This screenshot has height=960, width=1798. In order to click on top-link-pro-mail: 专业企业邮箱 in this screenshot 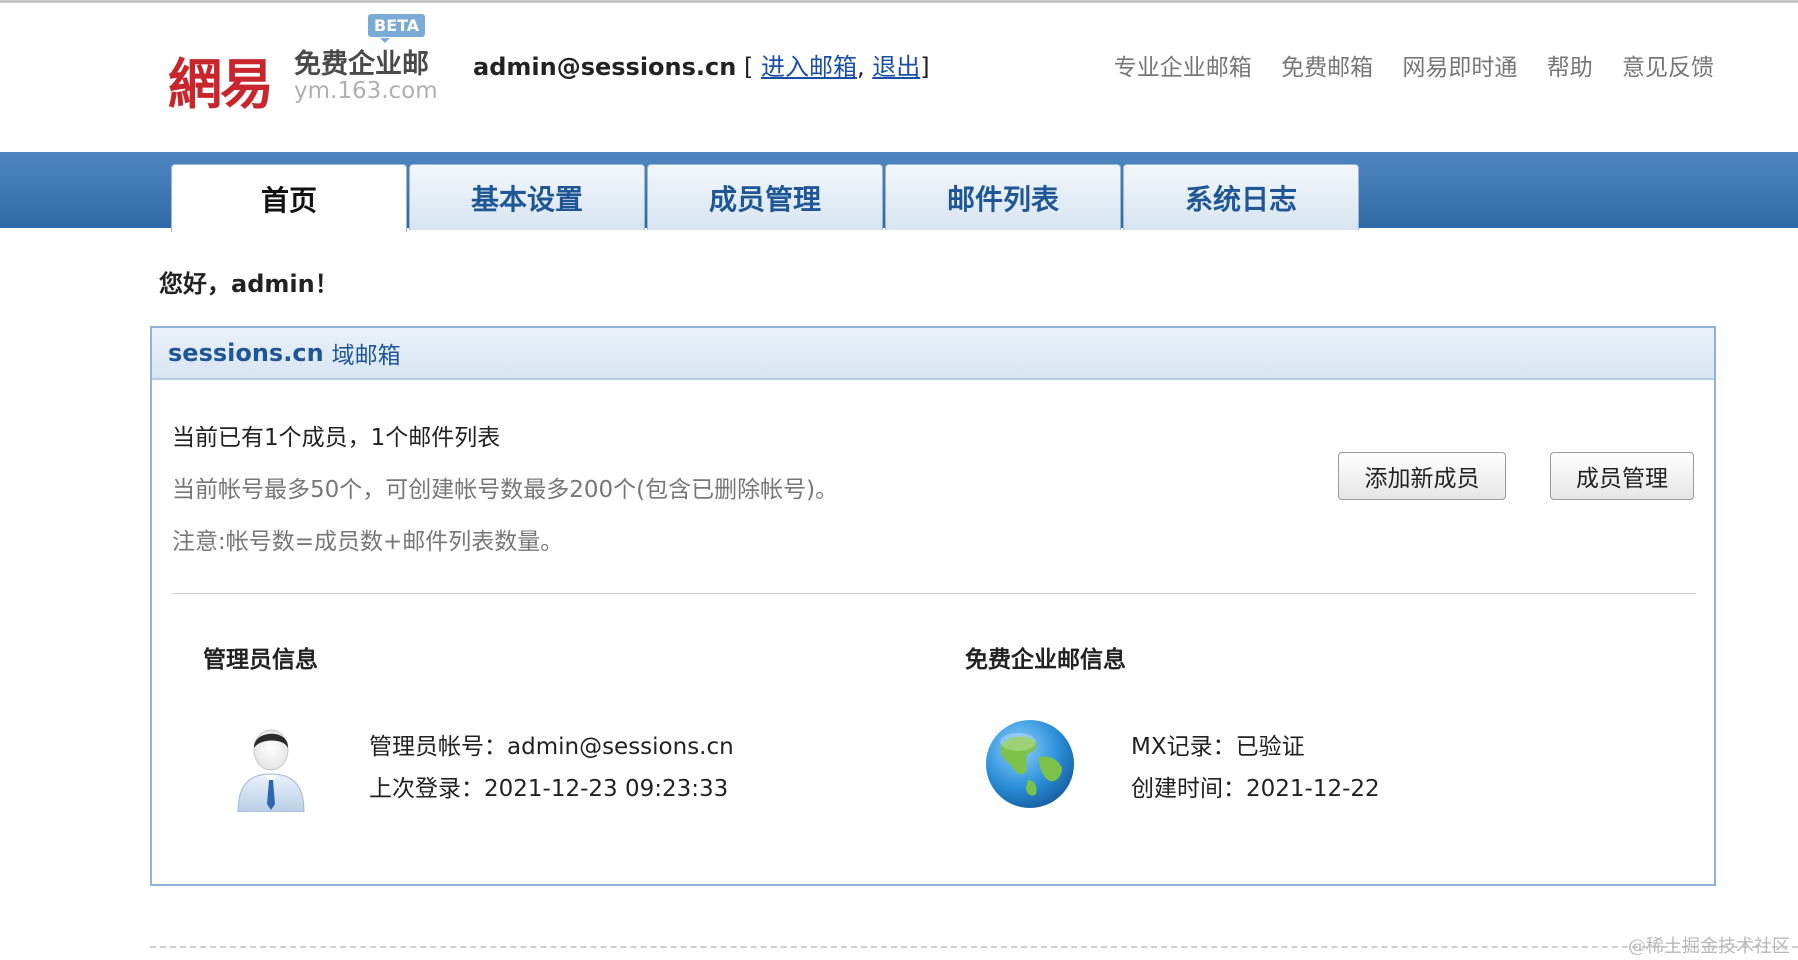, I will do `click(1183, 68)`.